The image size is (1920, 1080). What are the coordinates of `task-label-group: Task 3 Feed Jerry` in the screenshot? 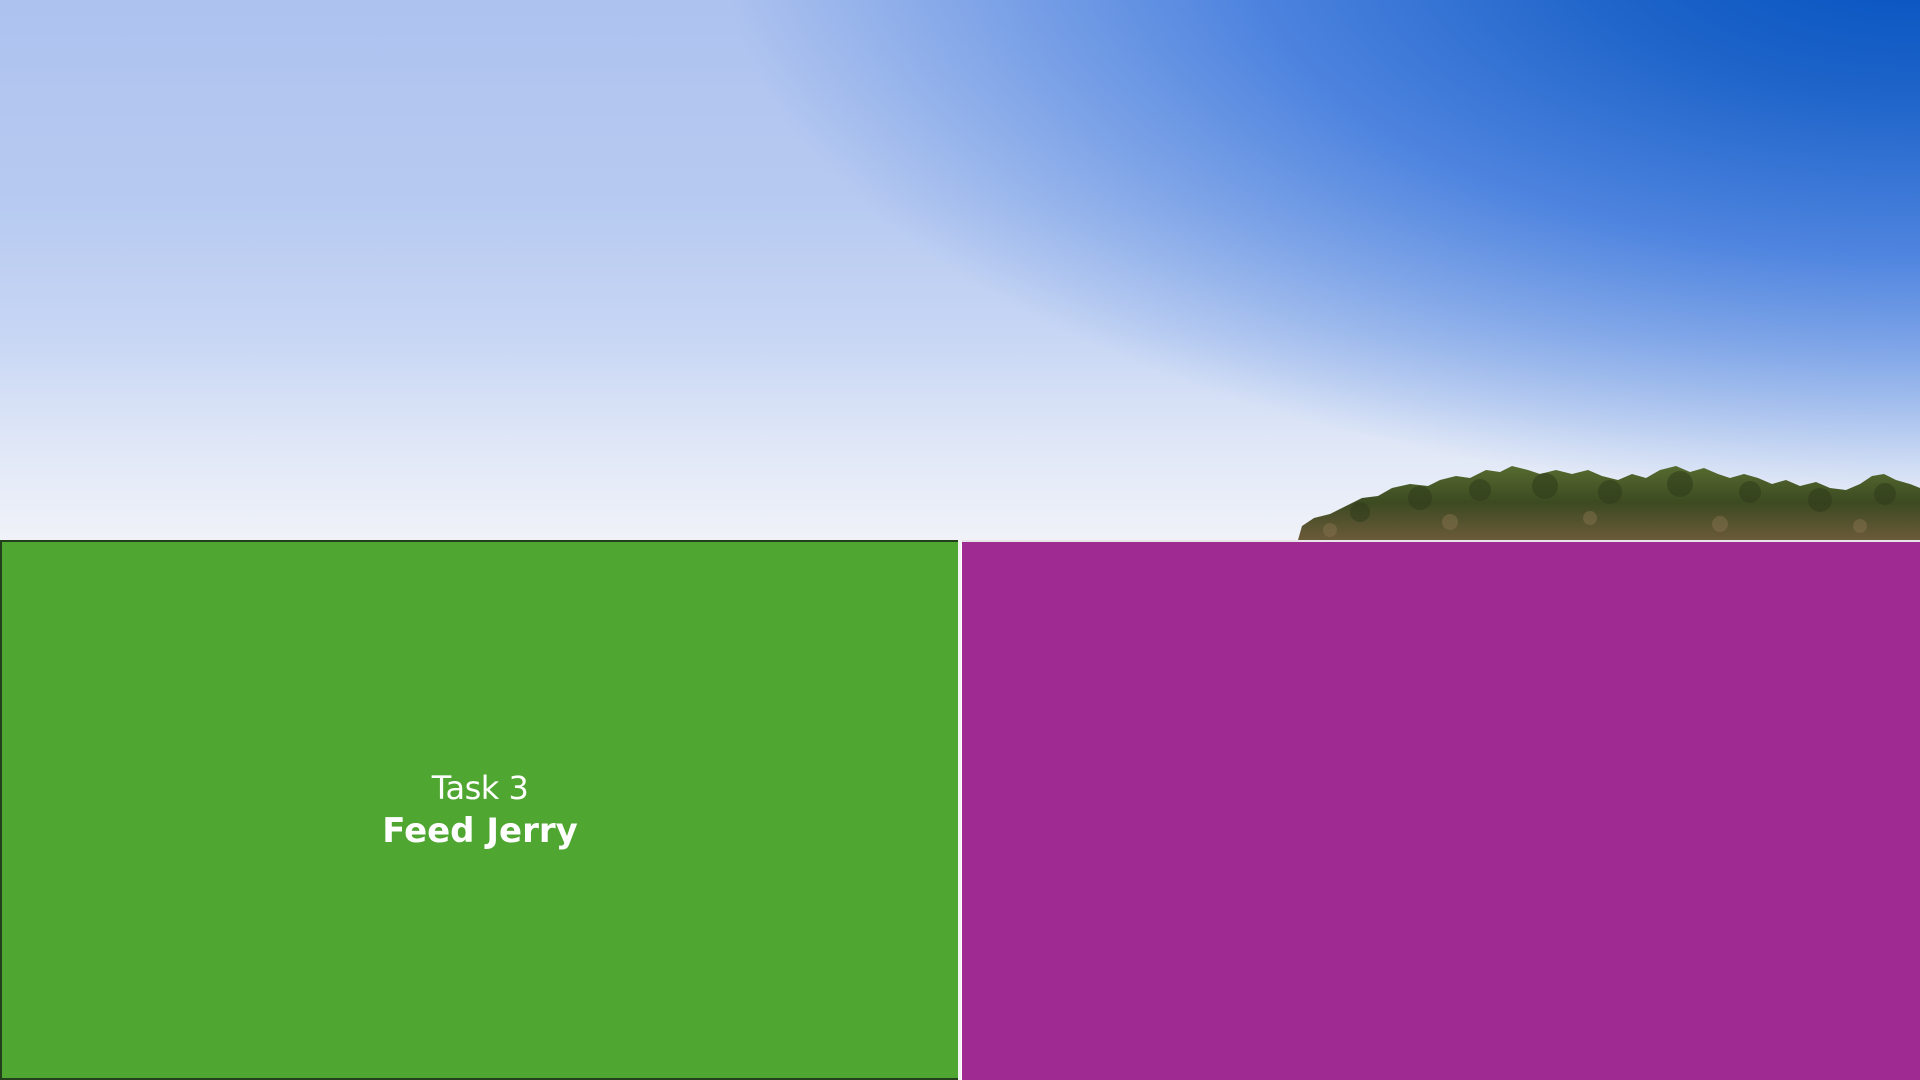 It's located at (480, 810).